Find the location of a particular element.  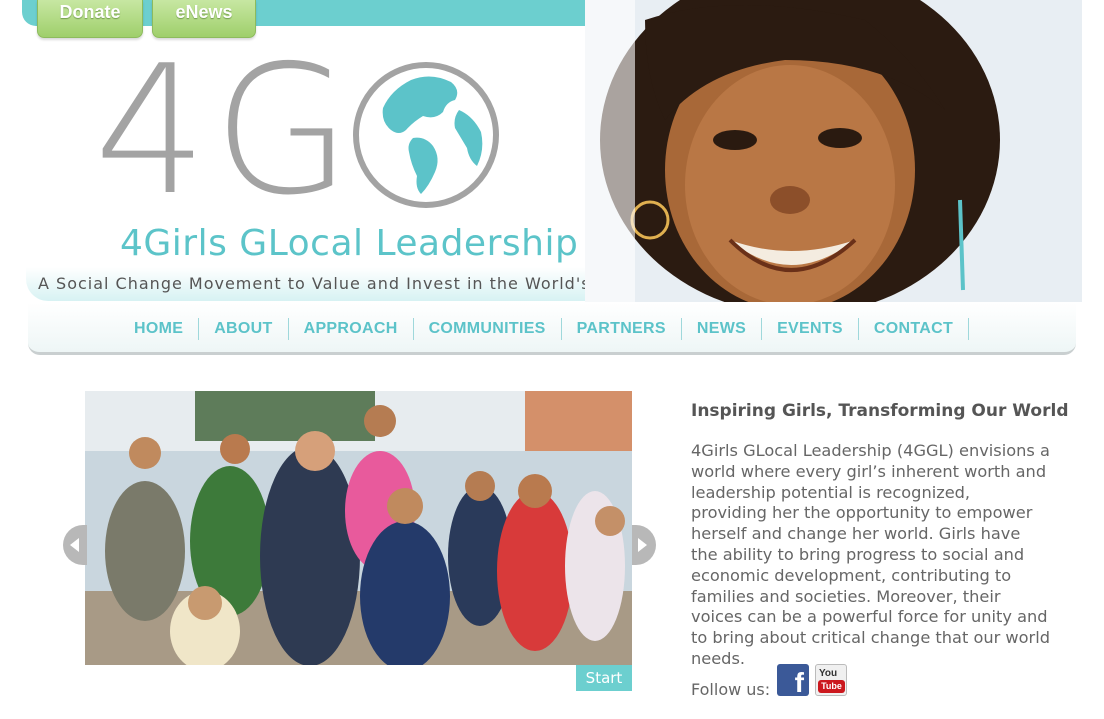

nav-approach: APPROACH is located at coordinates (351, 329).